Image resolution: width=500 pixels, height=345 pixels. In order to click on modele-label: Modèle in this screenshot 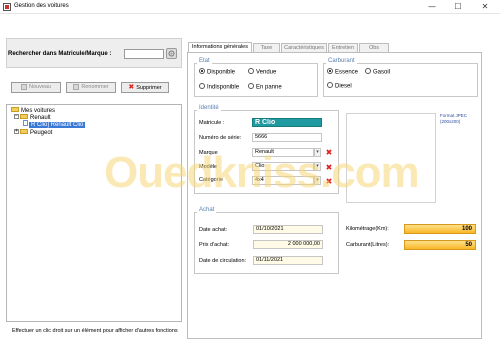, I will do `click(208, 167)`.